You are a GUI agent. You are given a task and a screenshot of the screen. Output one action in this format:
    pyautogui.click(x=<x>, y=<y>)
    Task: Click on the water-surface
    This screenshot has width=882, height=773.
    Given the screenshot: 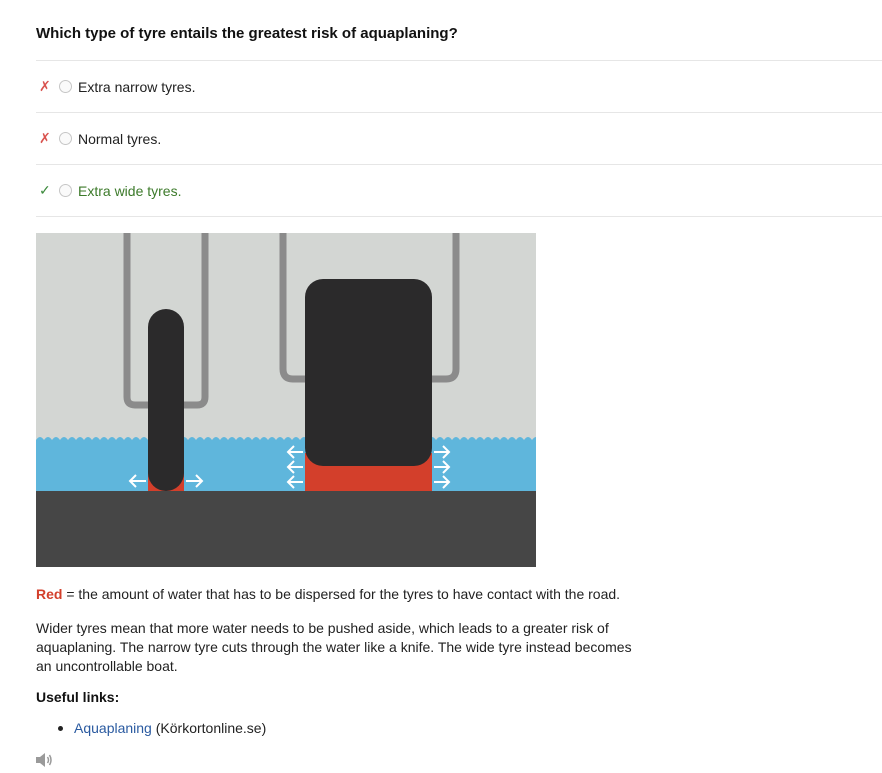 What is the action you would take?
    pyautogui.click(x=286, y=465)
    